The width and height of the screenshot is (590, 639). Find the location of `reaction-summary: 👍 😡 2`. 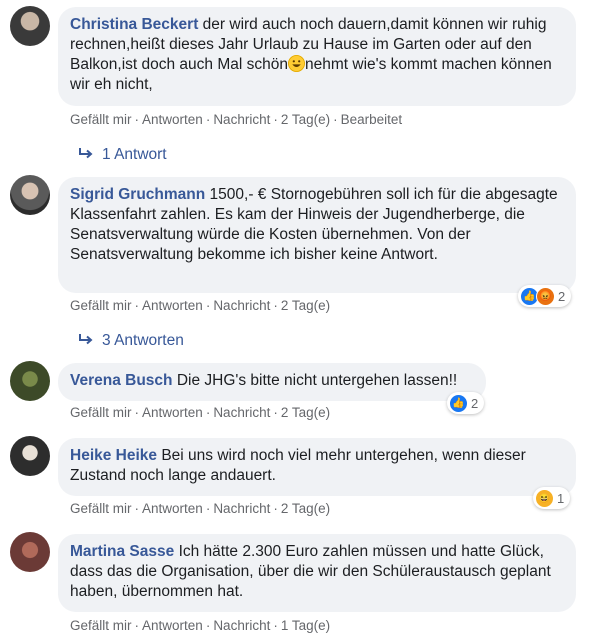

reaction-summary: 👍 😡 2 is located at coordinates (545, 296).